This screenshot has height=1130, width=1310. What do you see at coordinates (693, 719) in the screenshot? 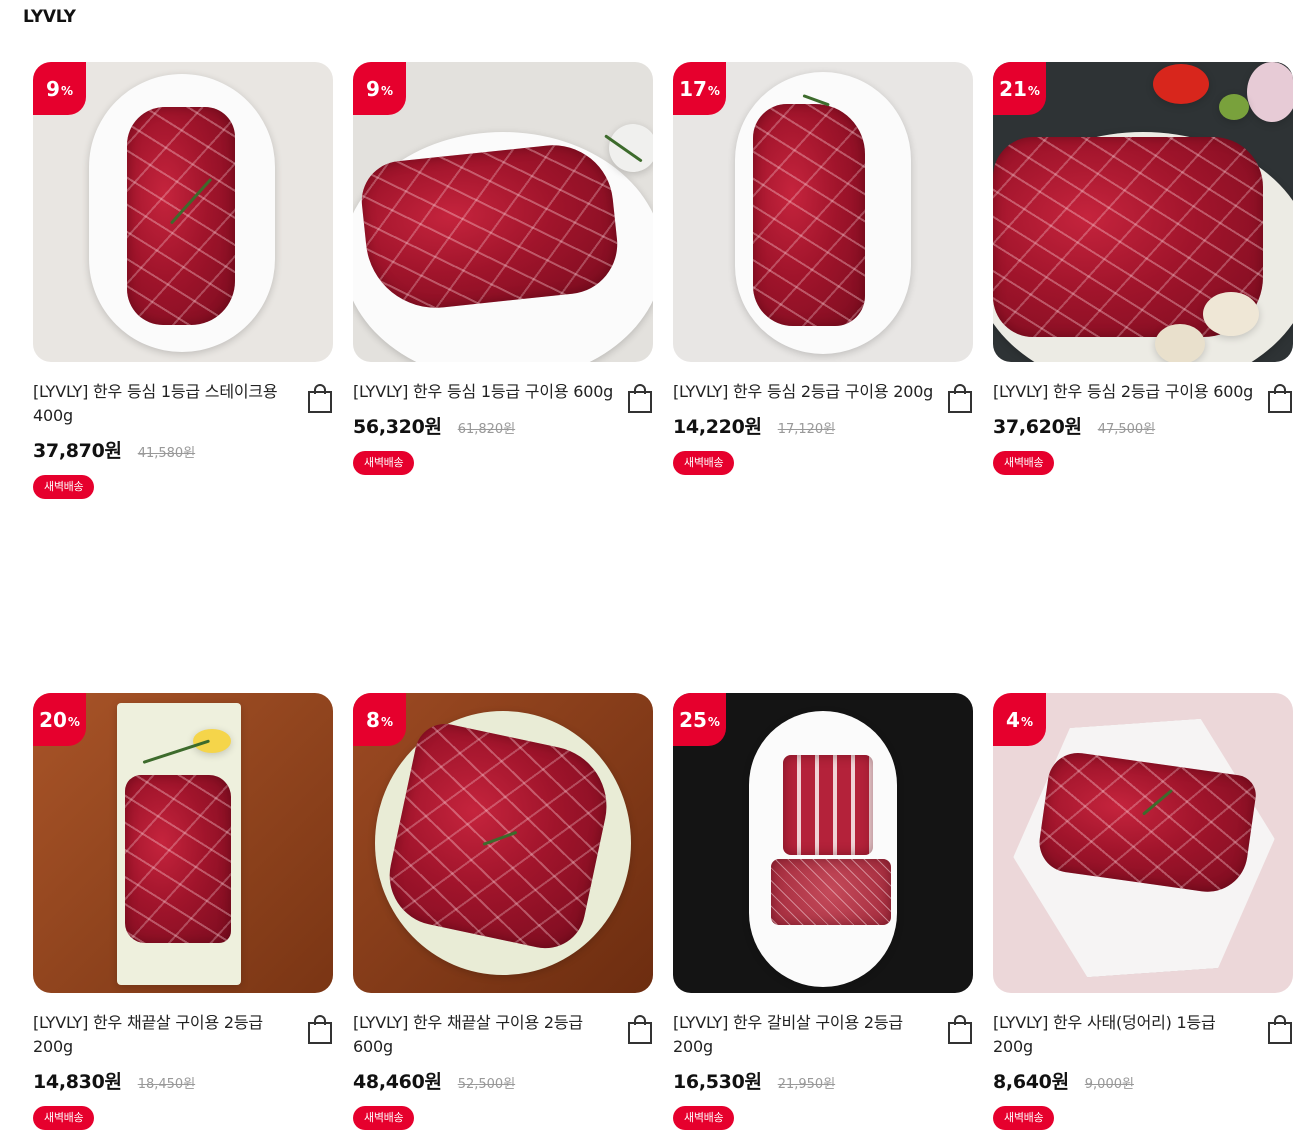
I see `discount-value: 25` at bounding box center [693, 719].